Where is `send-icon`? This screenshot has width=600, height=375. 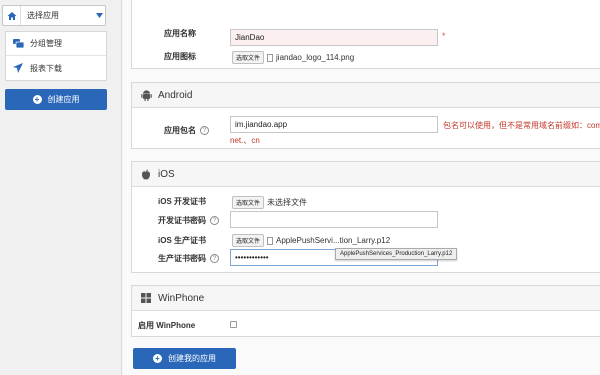
send-icon is located at coordinates (18, 68).